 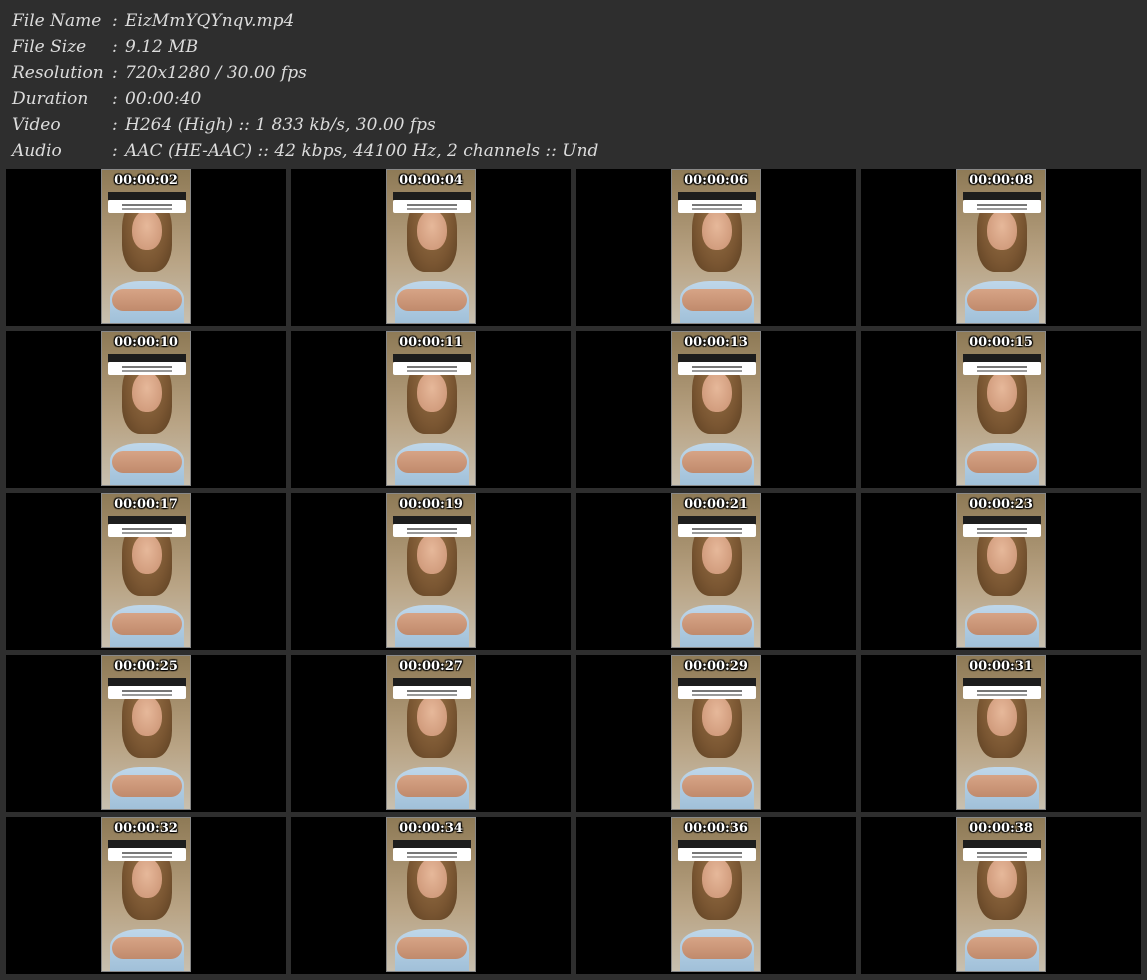 I want to click on thumbnail-cell: 00:00:32, so click(x=146, y=895).